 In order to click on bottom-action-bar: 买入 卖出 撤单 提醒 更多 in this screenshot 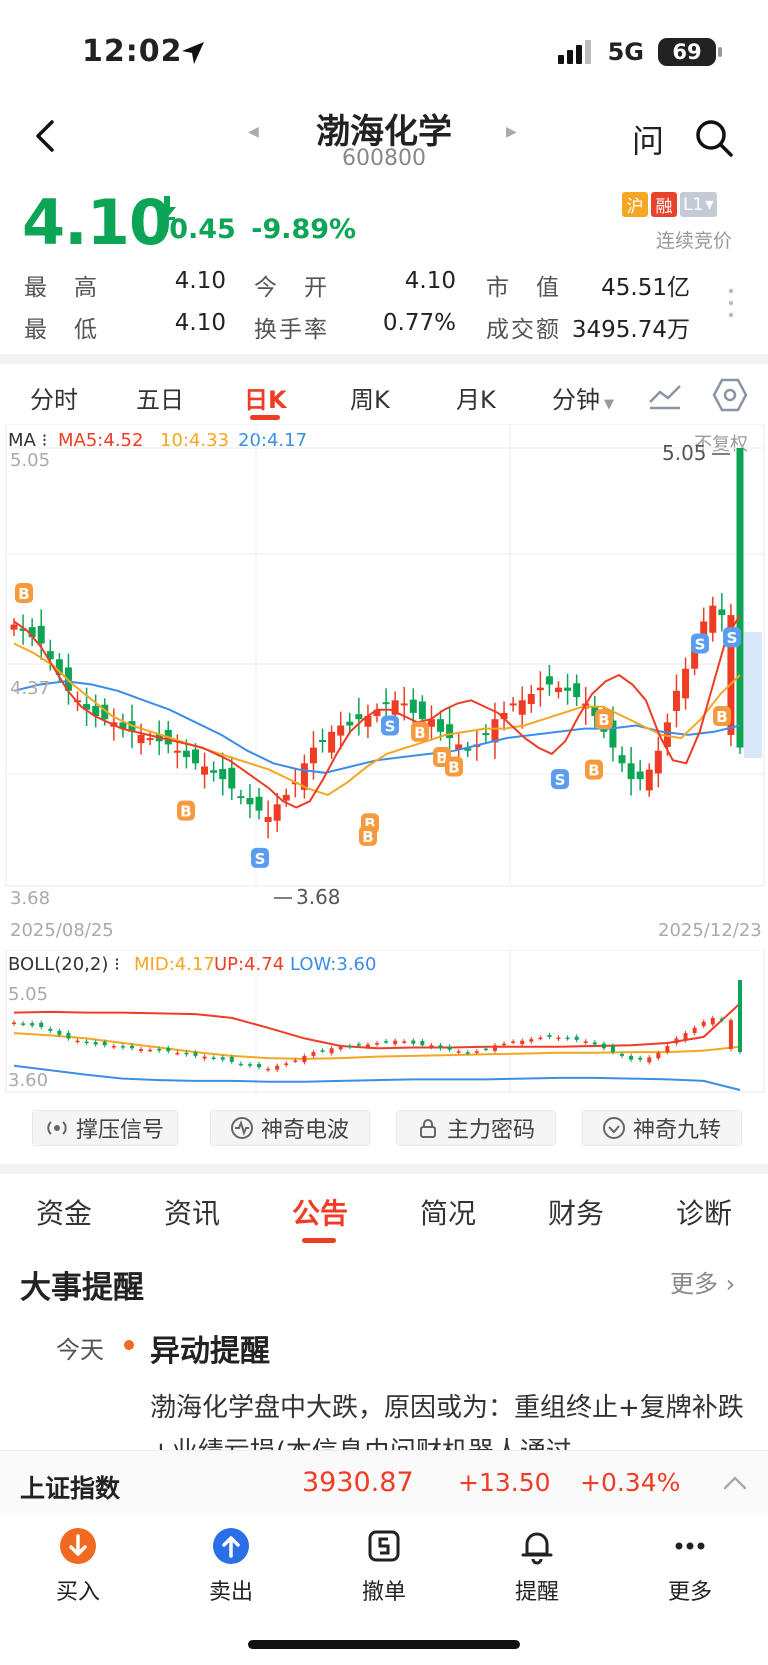, I will do `click(384, 1573)`.